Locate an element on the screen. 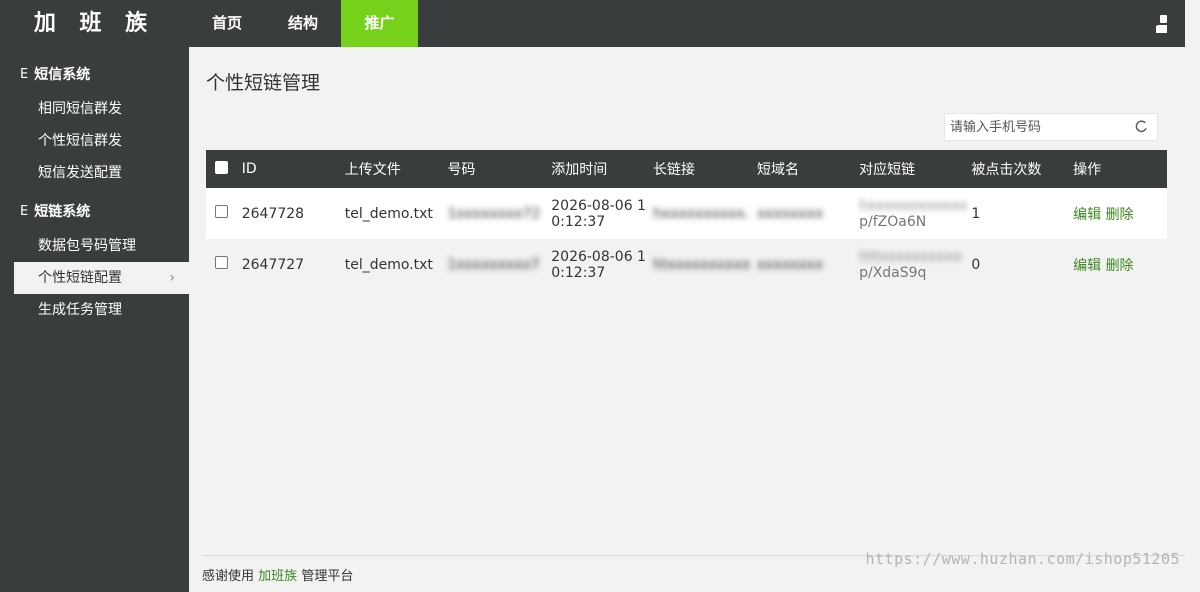  col-time: 添加时间 is located at coordinates (579, 170).